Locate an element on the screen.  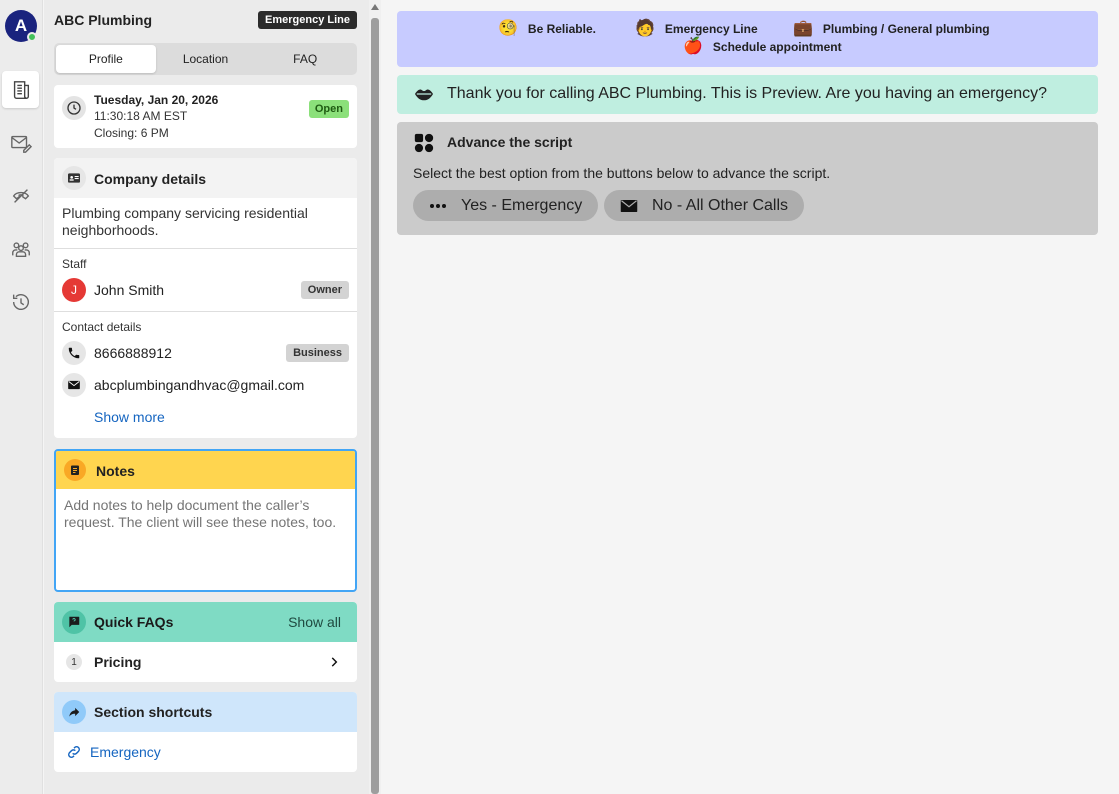
history-nav-button is located at coordinates (20, 301).